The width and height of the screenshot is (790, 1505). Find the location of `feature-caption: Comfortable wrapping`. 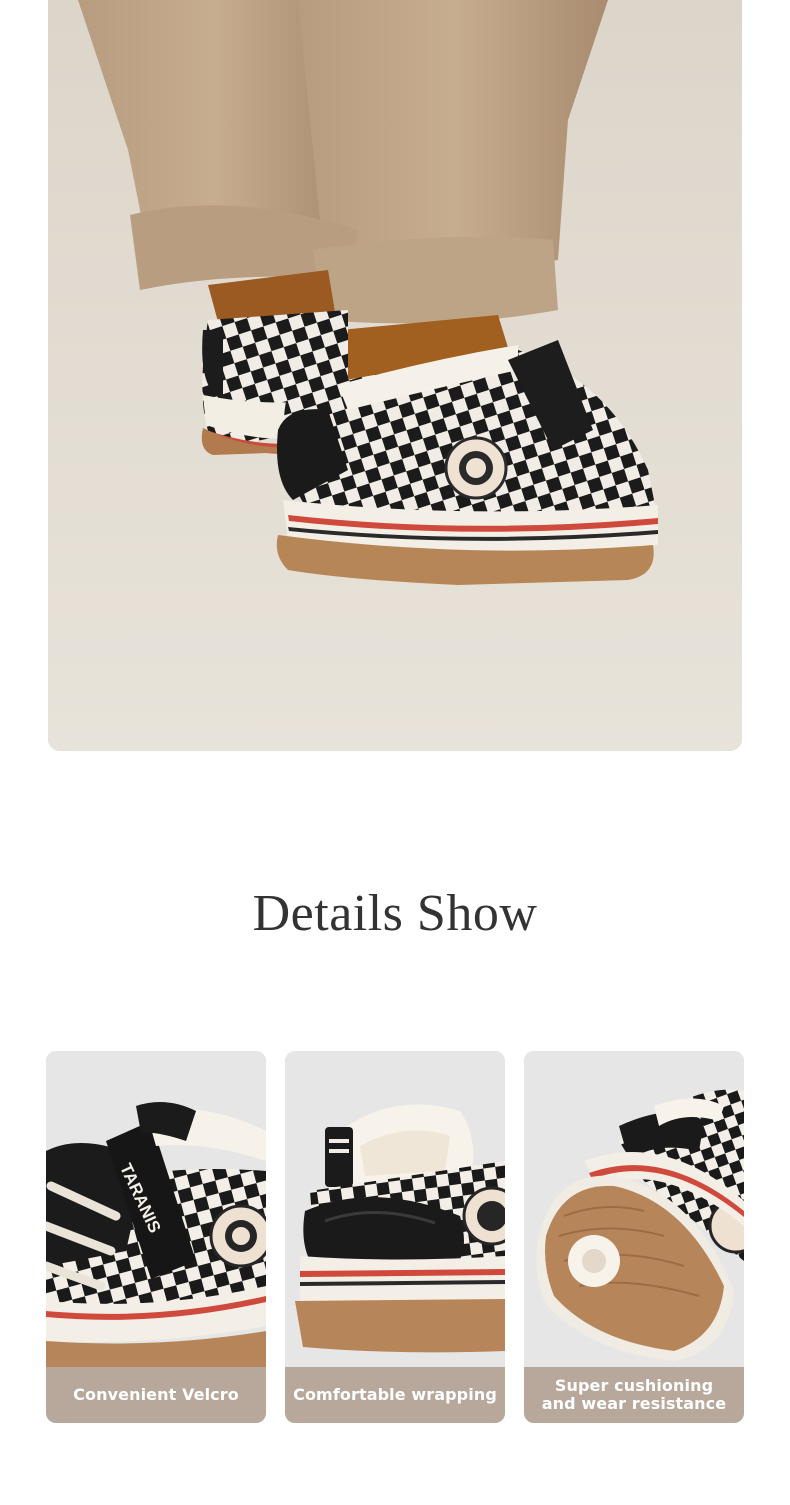

feature-caption: Comfortable wrapping is located at coordinates (395, 1395).